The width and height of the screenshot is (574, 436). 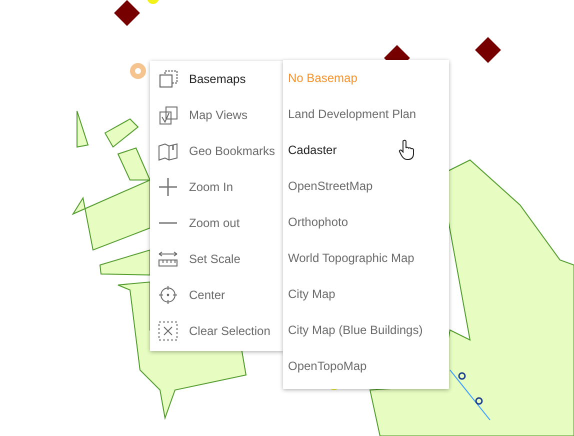 What do you see at coordinates (217, 331) in the screenshot?
I see `menu-item: Clear Selection` at bounding box center [217, 331].